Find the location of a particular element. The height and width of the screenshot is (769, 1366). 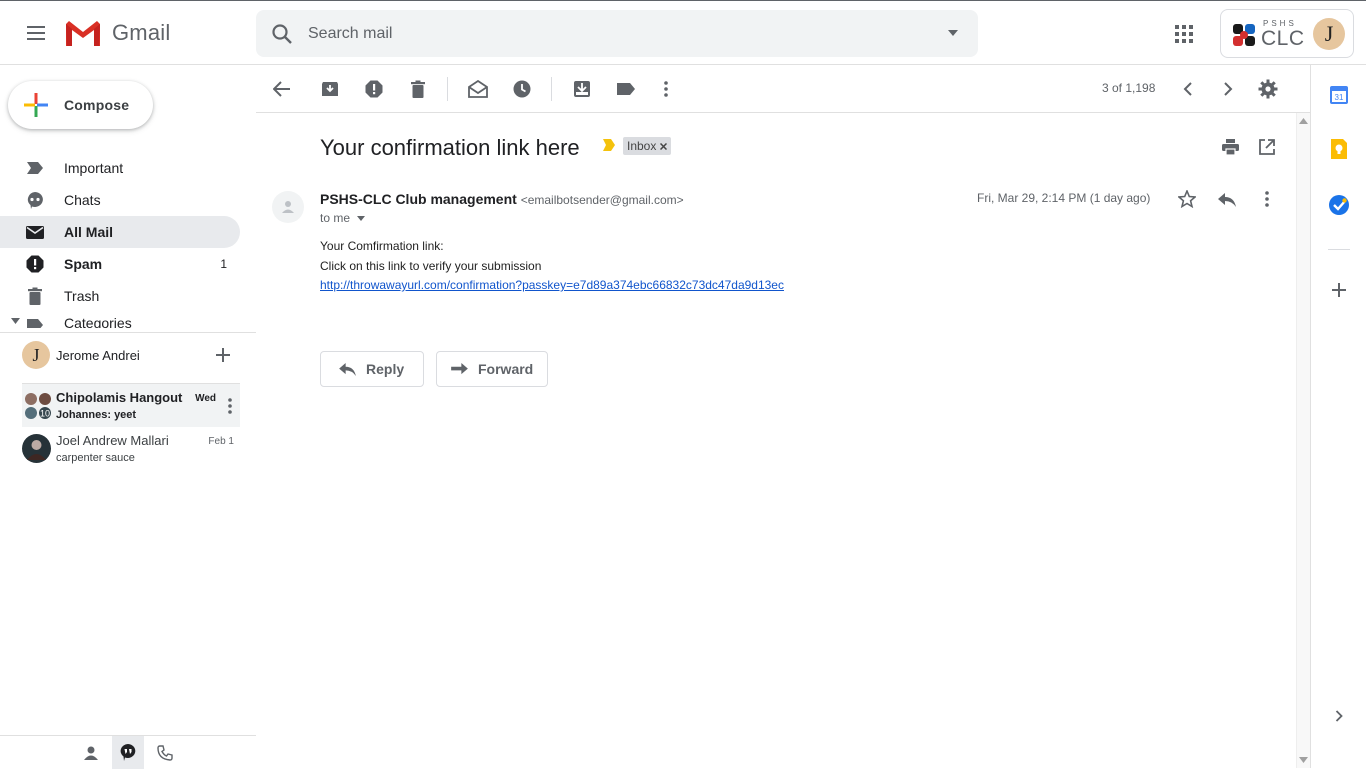

delete-icon is located at coordinates (418, 89).